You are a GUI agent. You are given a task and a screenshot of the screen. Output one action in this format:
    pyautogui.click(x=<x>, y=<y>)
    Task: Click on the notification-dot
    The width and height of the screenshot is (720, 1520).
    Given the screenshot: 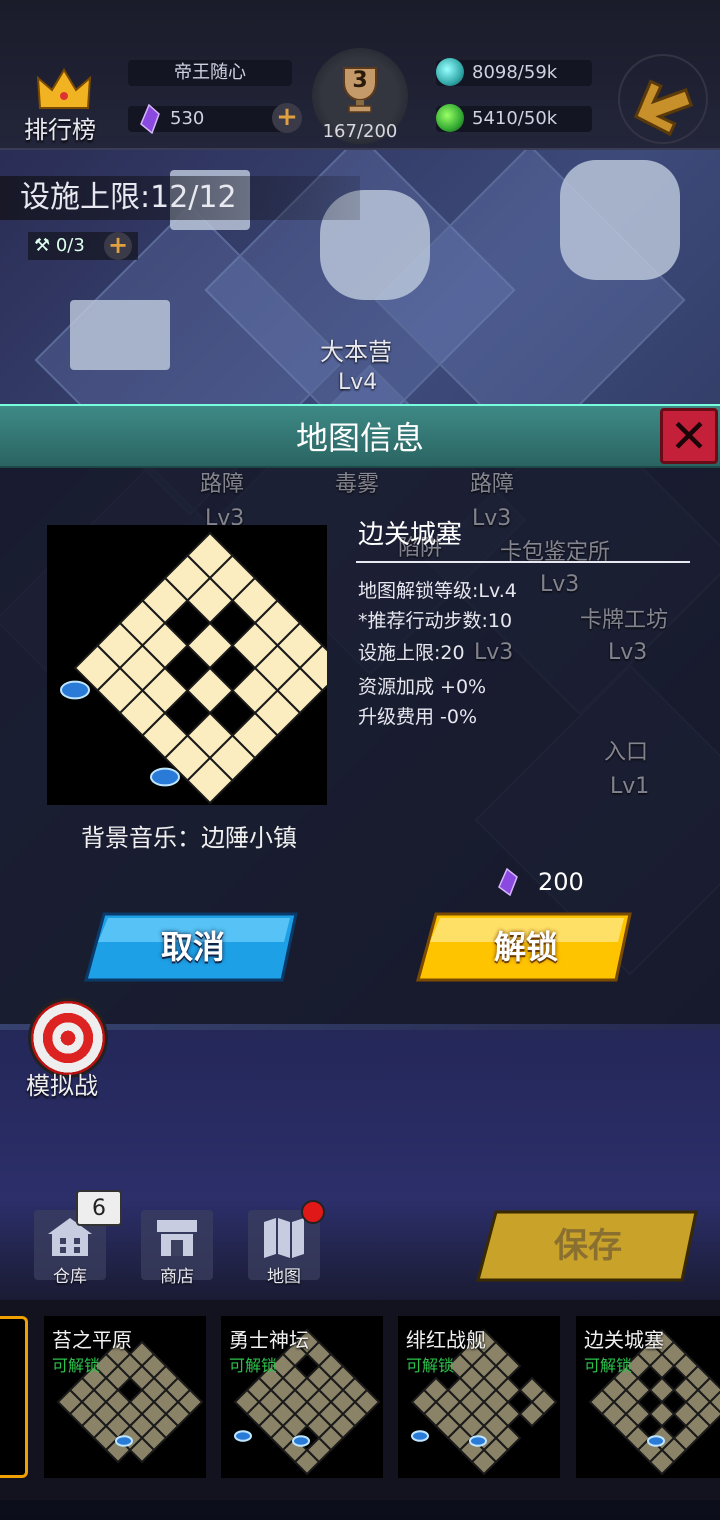 What is the action you would take?
    pyautogui.click(x=313, y=1212)
    